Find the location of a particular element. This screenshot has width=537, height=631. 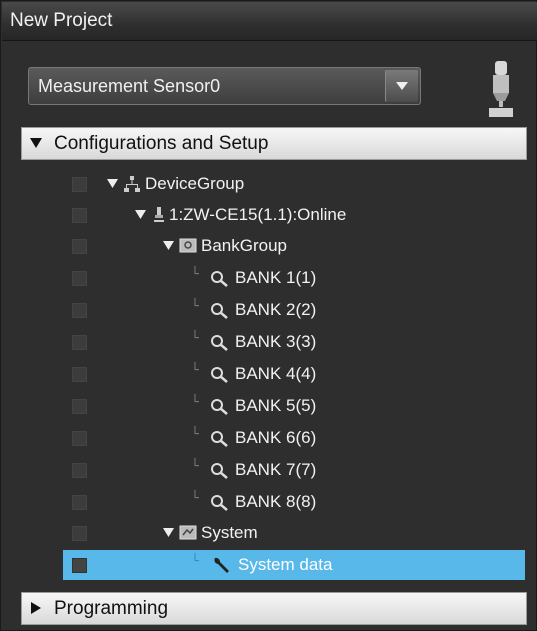

device-dropdown: Measurement Sensor0 is located at coordinates (224, 86).